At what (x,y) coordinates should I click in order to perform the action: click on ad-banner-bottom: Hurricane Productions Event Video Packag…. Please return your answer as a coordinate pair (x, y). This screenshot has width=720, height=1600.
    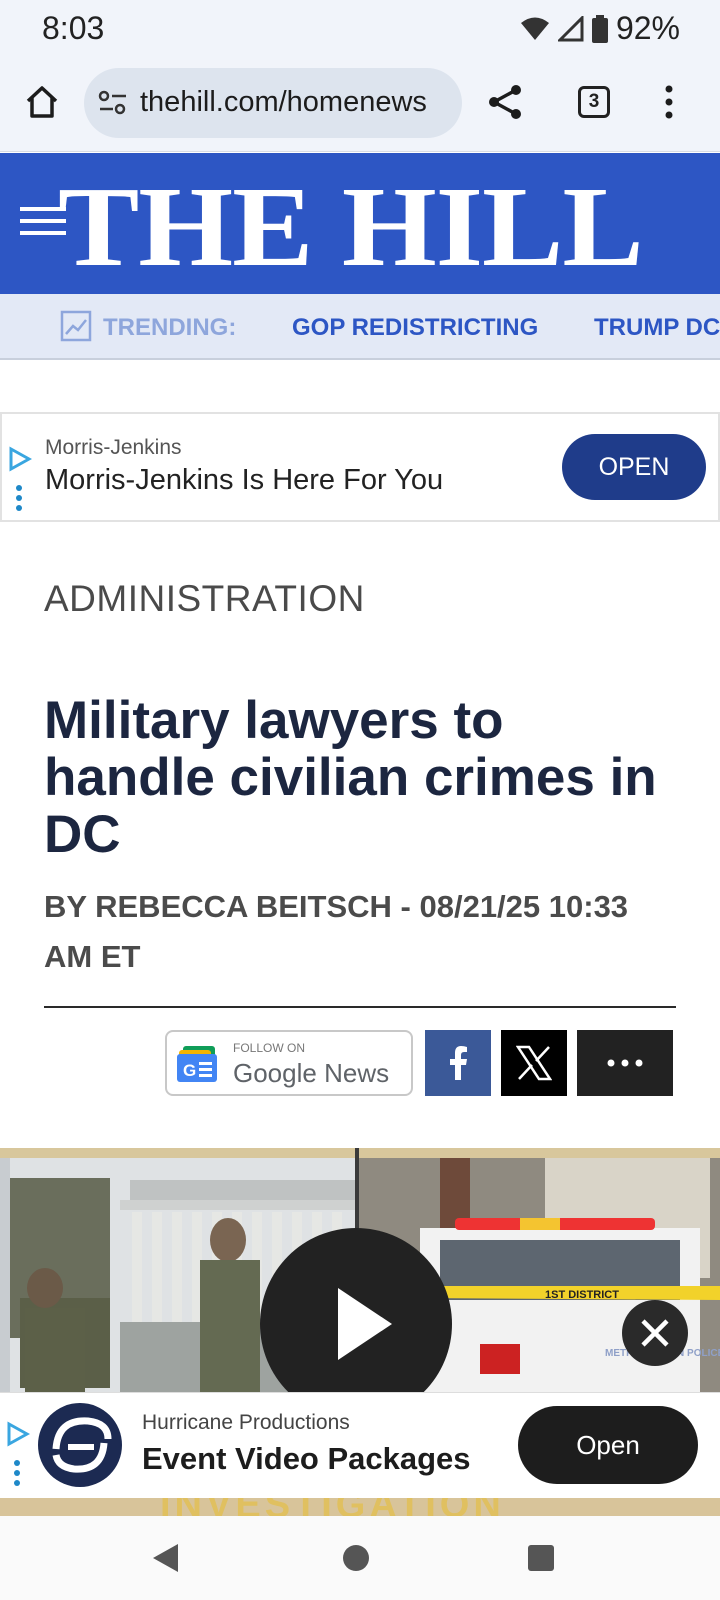
    Looking at the image, I should click on (360, 1445).